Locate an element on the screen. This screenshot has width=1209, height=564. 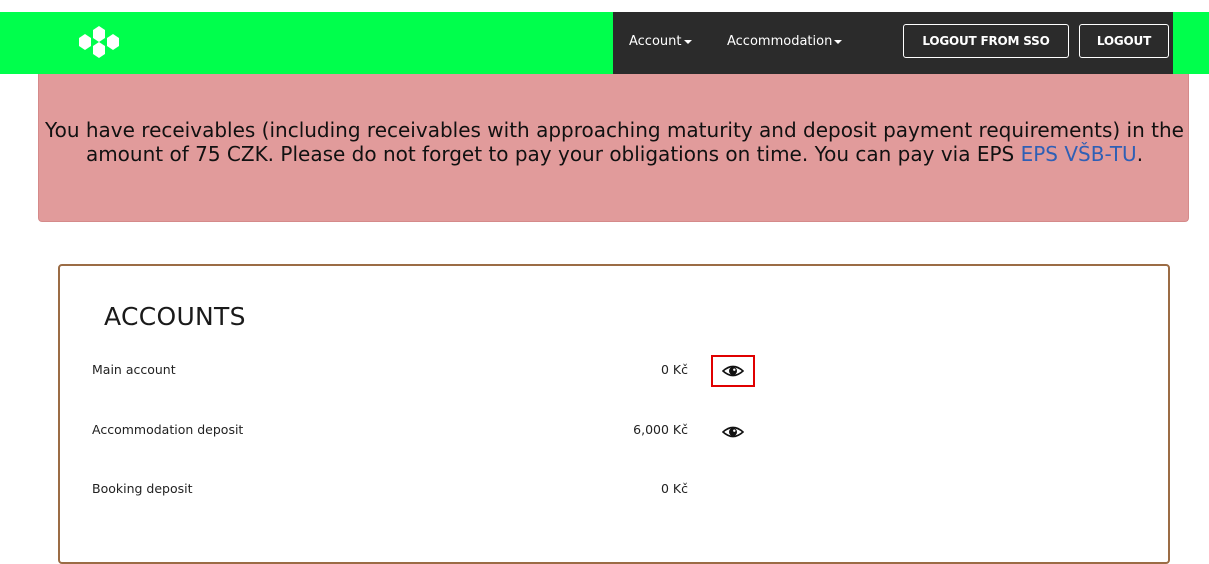
logout-sso-button: LOGOUT FROM SSO is located at coordinates (986, 41).